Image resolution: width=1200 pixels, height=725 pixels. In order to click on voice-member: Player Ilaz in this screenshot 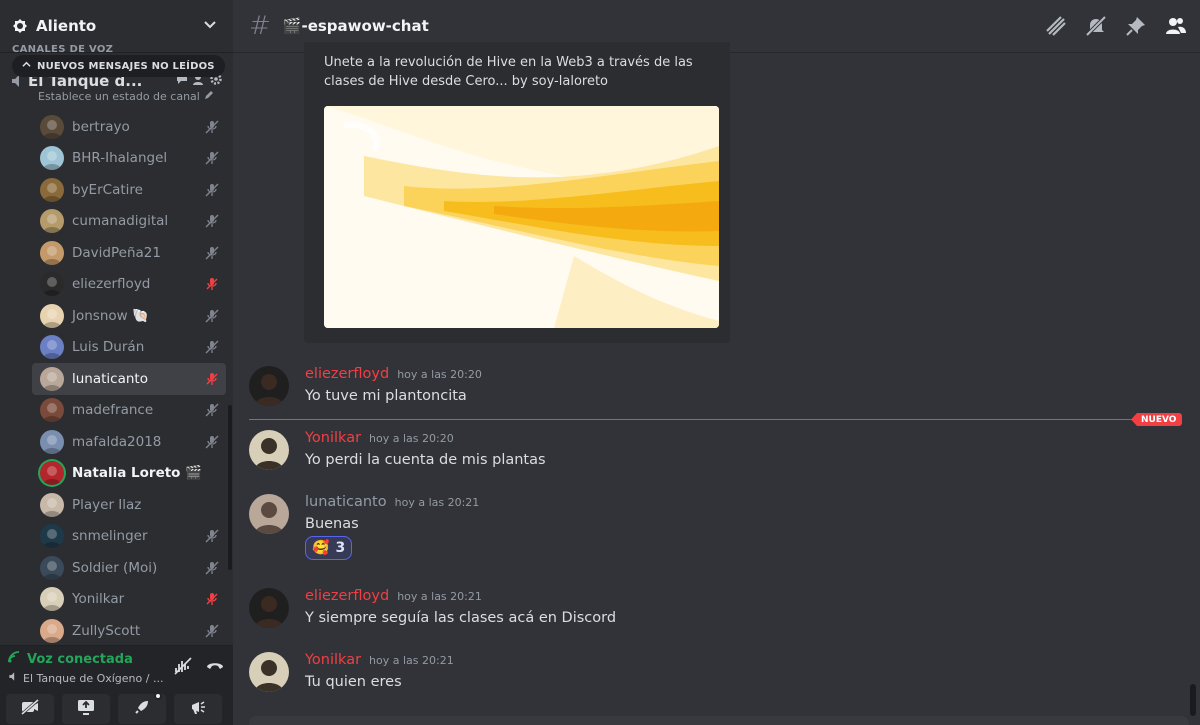, I will do `click(129, 505)`.